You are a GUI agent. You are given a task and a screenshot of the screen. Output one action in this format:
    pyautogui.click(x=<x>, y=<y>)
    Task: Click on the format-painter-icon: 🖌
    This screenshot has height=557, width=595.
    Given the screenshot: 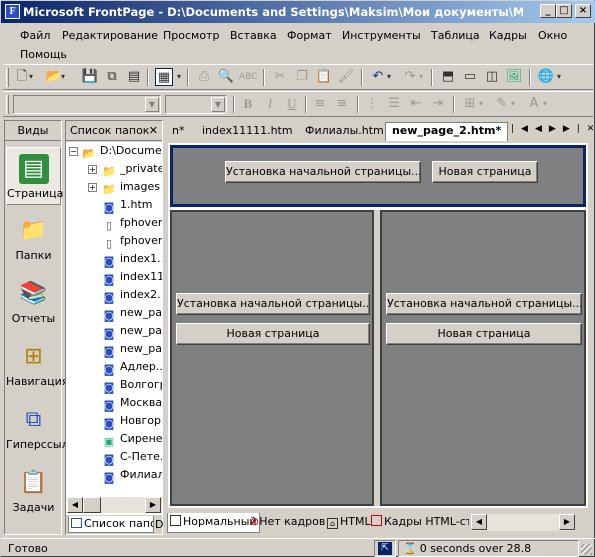 What is the action you would take?
    pyautogui.click(x=346, y=77)
    